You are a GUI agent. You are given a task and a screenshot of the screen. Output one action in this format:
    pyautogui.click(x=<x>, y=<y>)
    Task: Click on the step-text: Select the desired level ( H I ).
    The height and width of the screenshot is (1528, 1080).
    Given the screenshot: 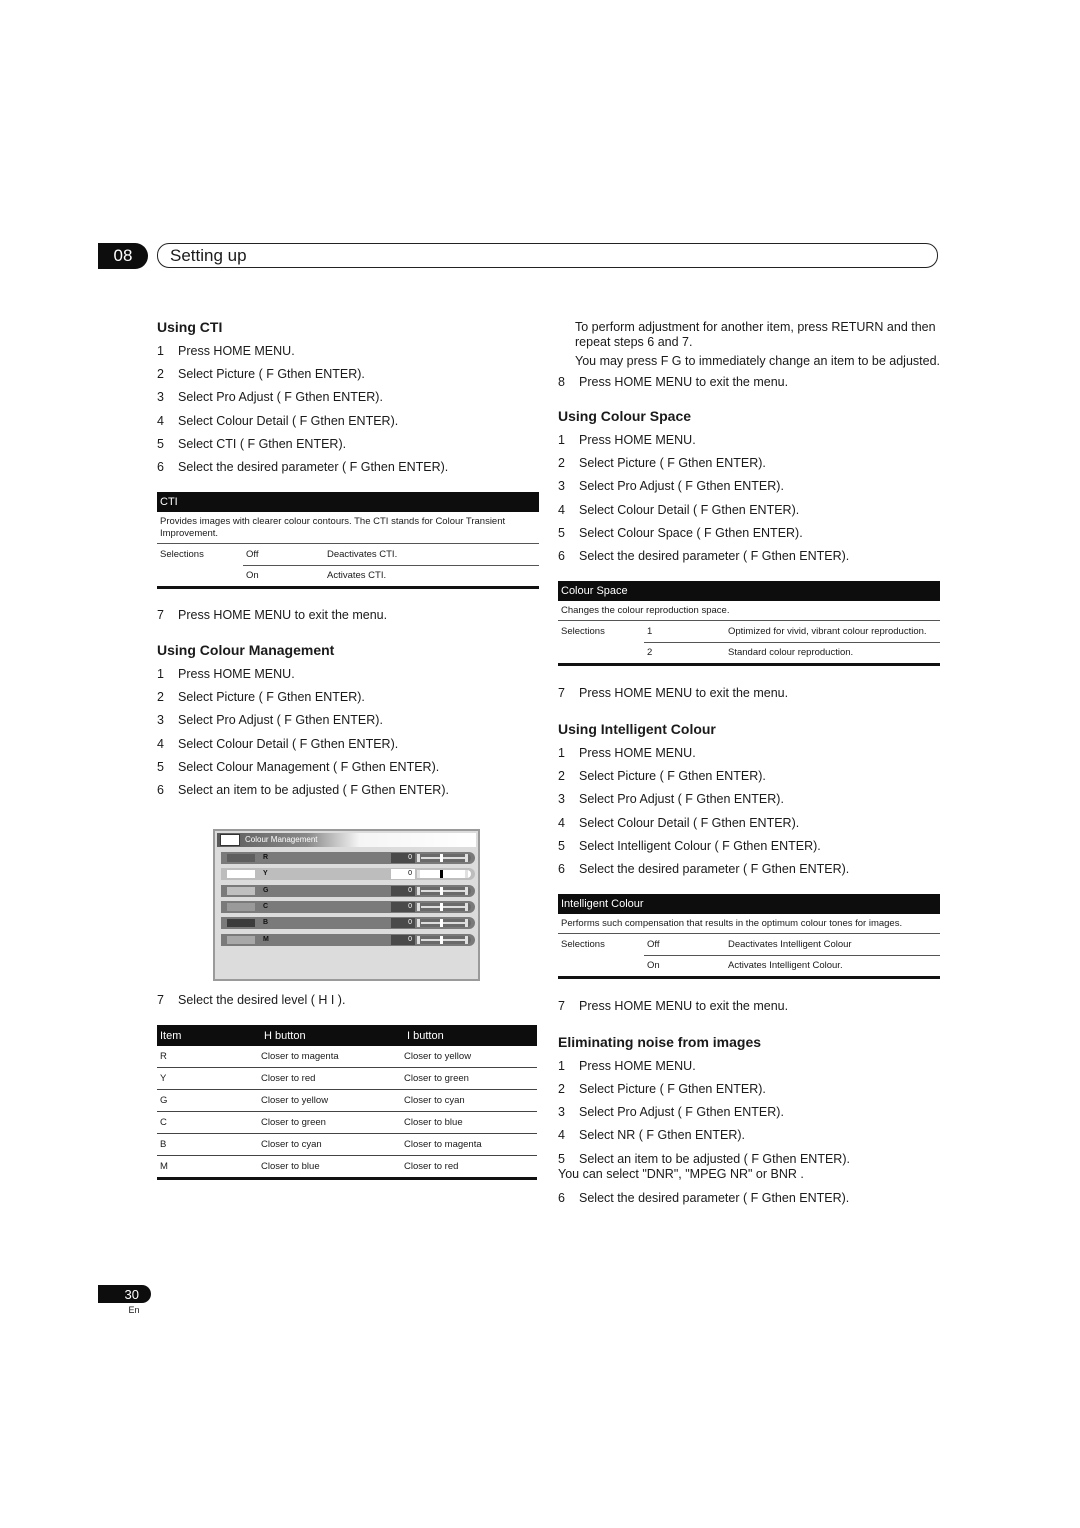 What is the action you would take?
    pyautogui.click(x=262, y=1000)
    